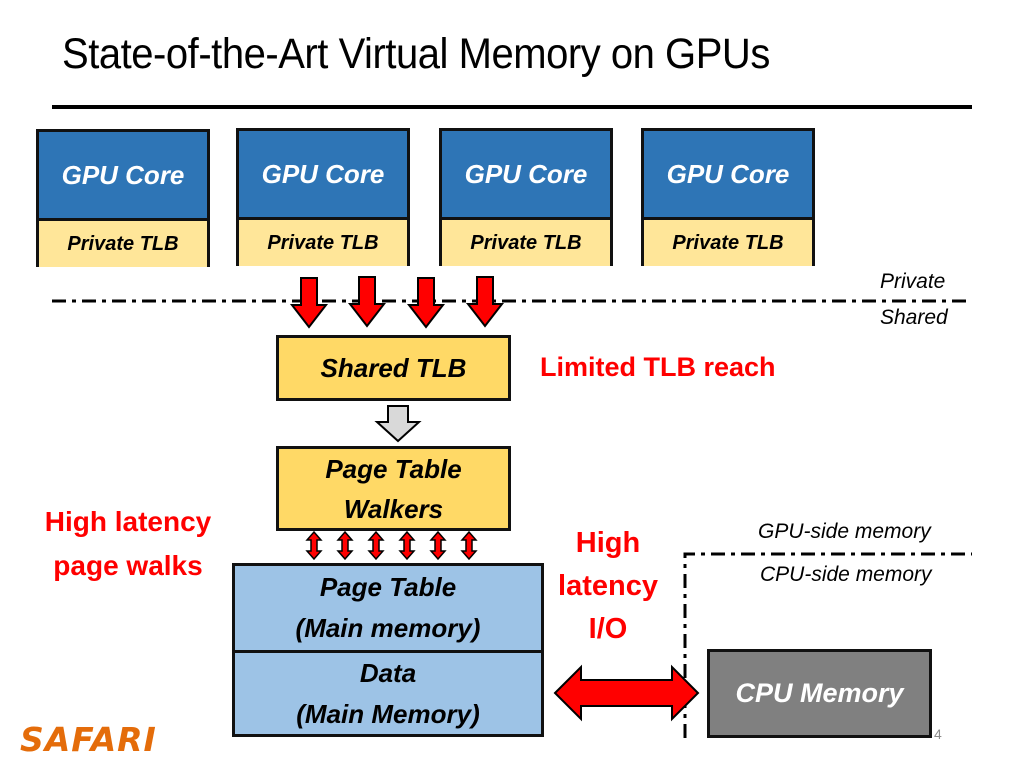 The height and width of the screenshot is (768, 1024). What do you see at coordinates (658, 367) in the screenshot?
I see `limited-tlb-reach-note: Limited TLB reach` at bounding box center [658, 367].